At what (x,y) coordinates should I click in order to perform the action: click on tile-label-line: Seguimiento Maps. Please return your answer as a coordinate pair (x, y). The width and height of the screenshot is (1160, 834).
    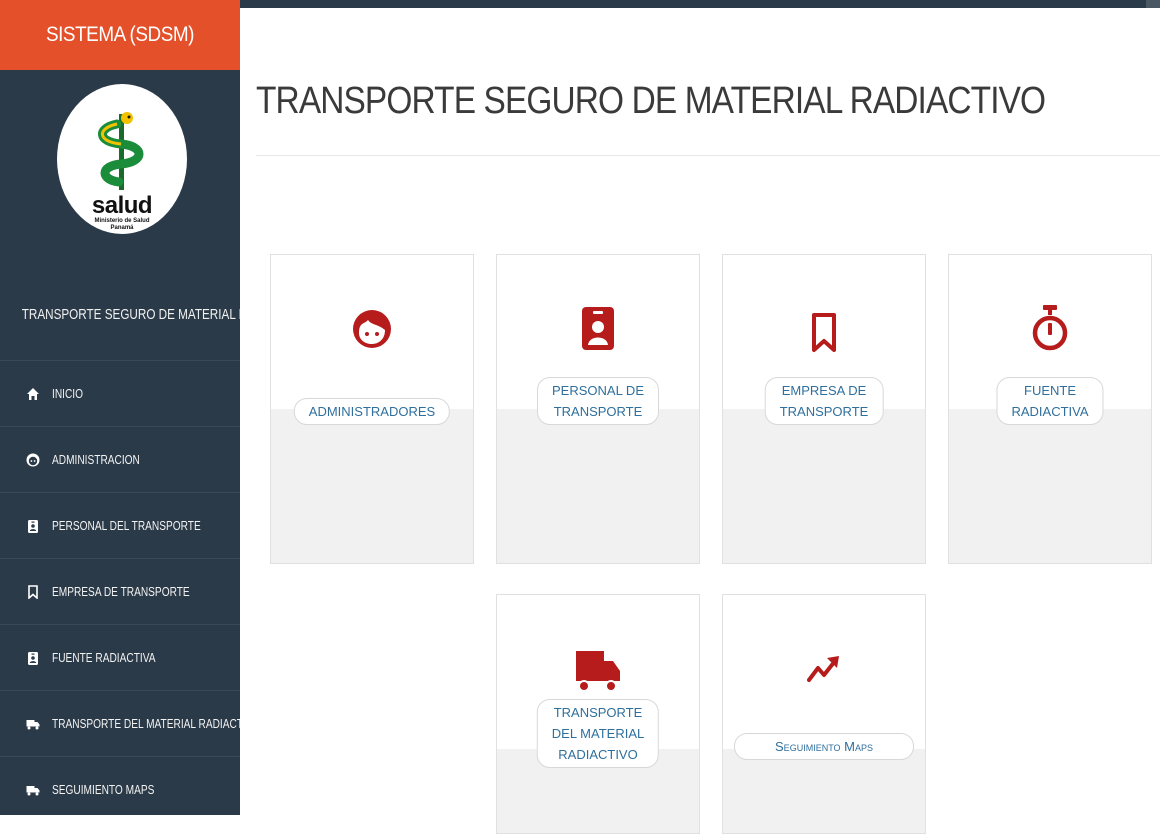
    Looking at the image, I should click on (824, 746).